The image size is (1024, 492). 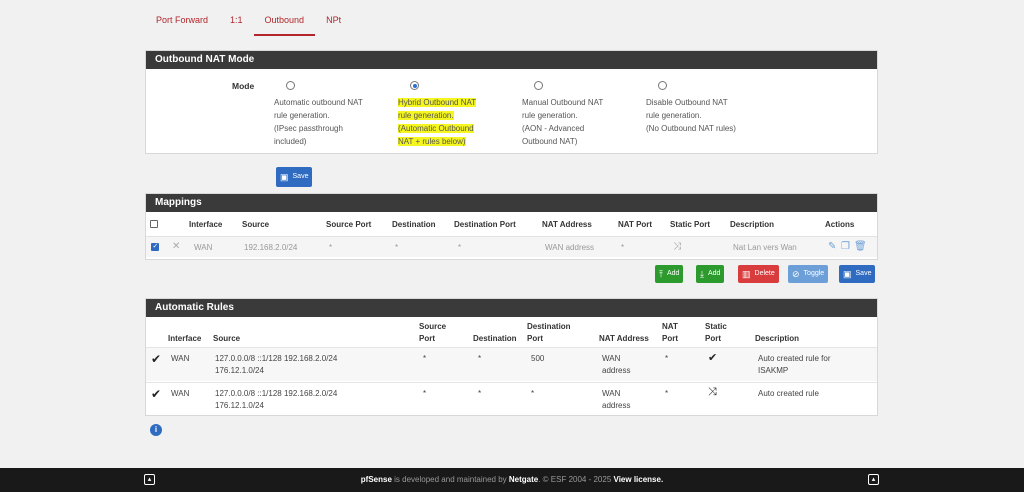 What do you see at coordinates (661, 274) in the screenshot?
I see `arrow-up-icon: ⤒` at bounding box center [661, 274].